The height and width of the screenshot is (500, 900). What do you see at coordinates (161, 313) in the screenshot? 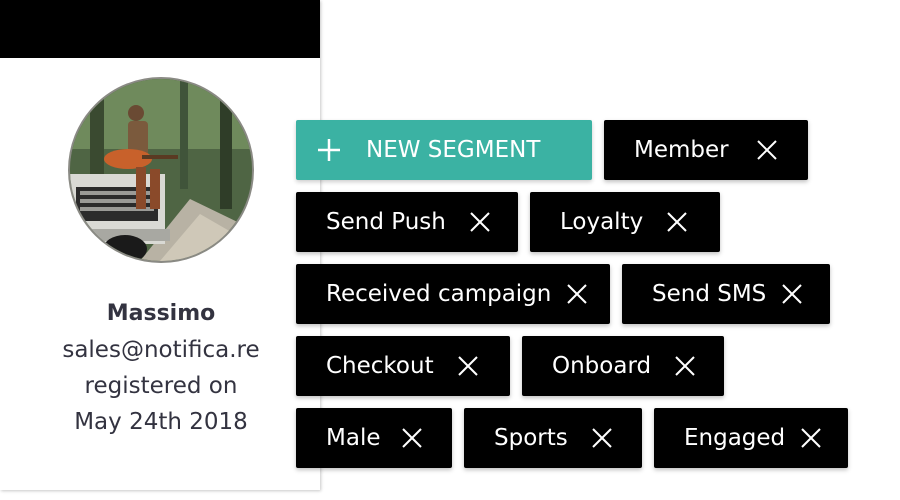
I see `user-name: Massimo` at bounding box center [161, 313].